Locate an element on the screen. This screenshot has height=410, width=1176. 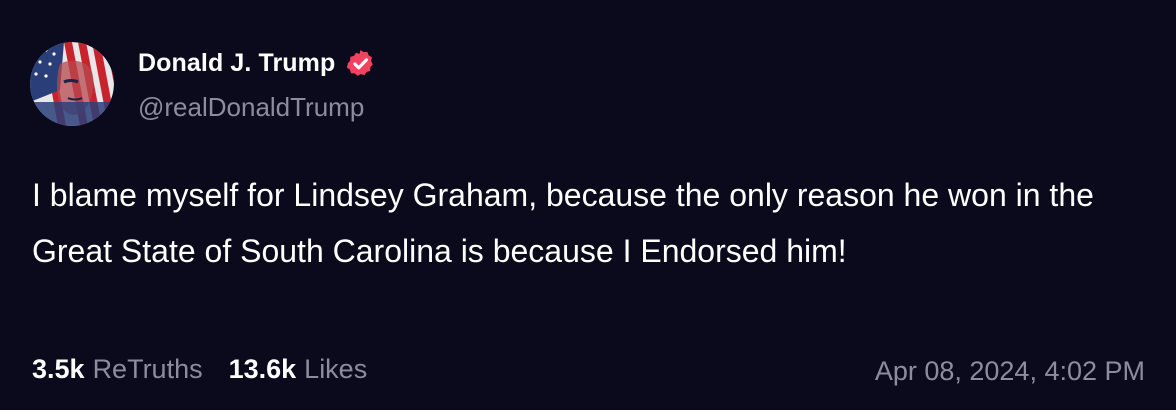
retruths-label: ReTruths is located at coordinates (147, 369).